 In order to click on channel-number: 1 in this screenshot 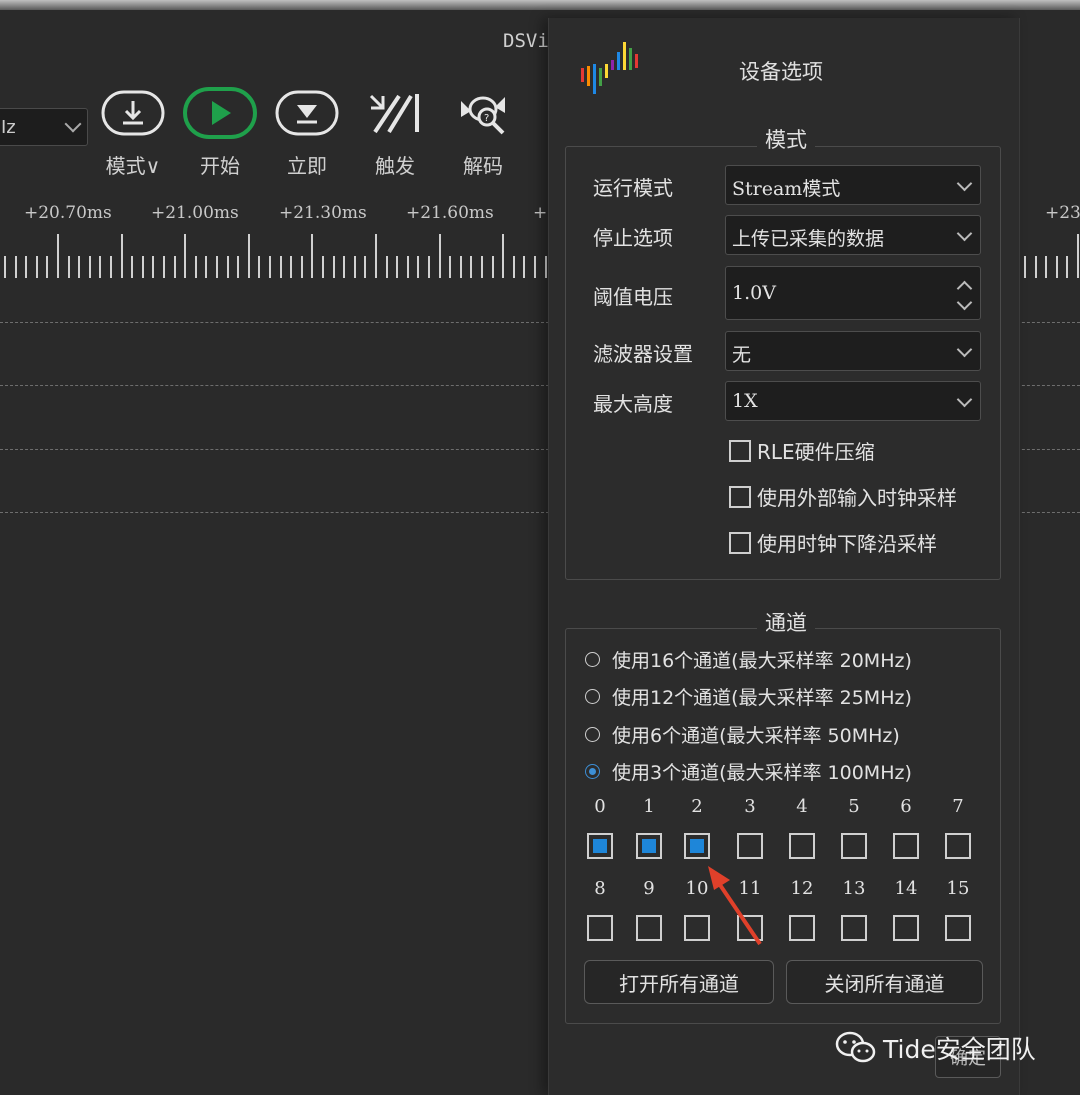, I will do `click(649, 806)`.